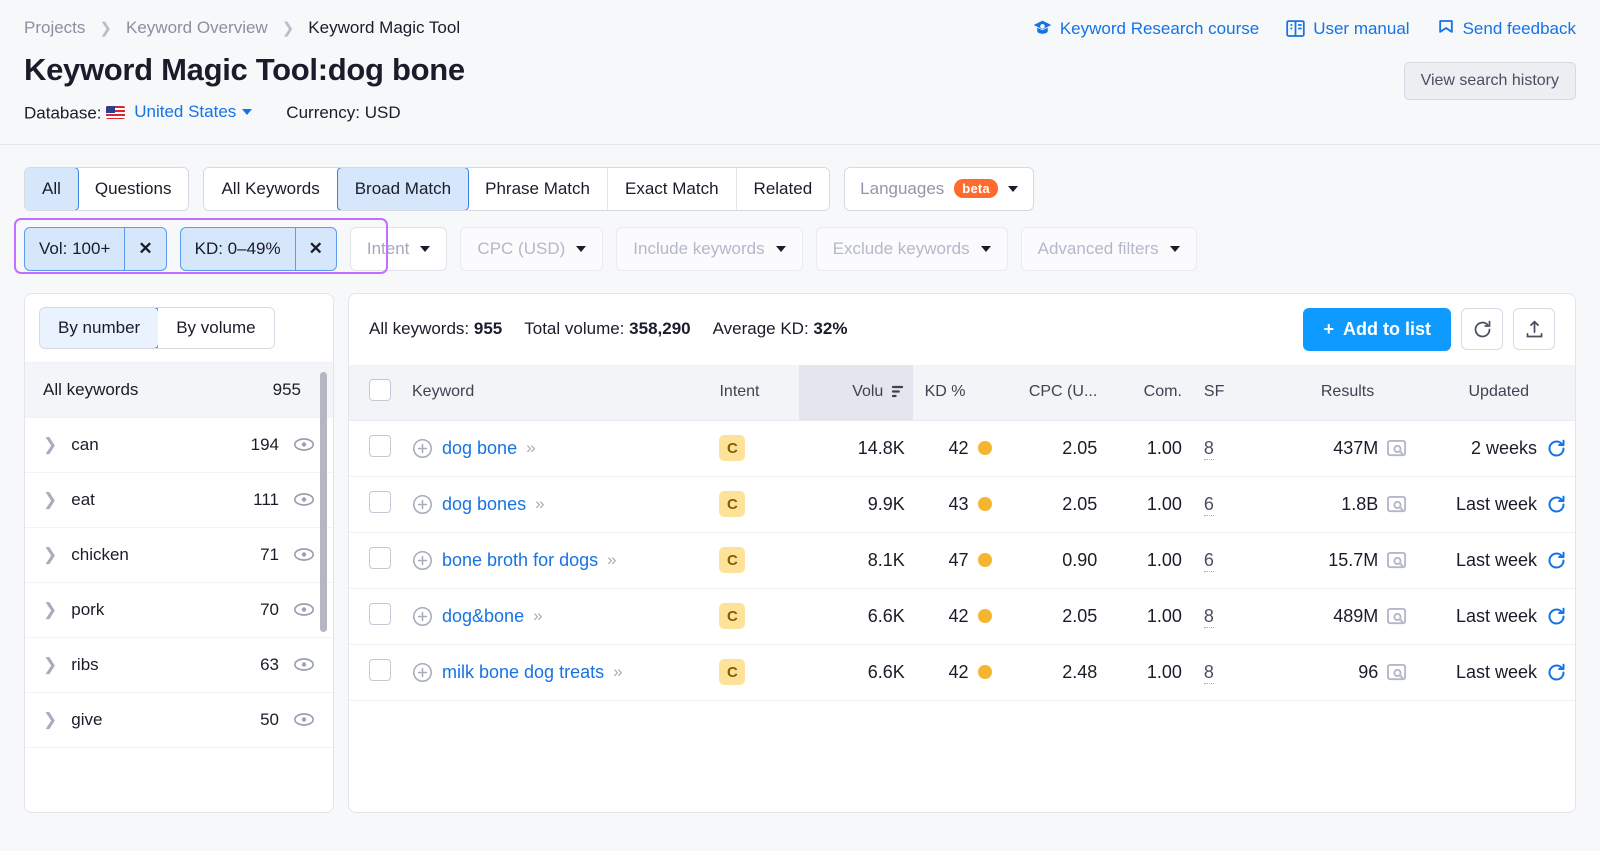  I want to click on send-feedback-link: Send feedback, so click(1506, 28).